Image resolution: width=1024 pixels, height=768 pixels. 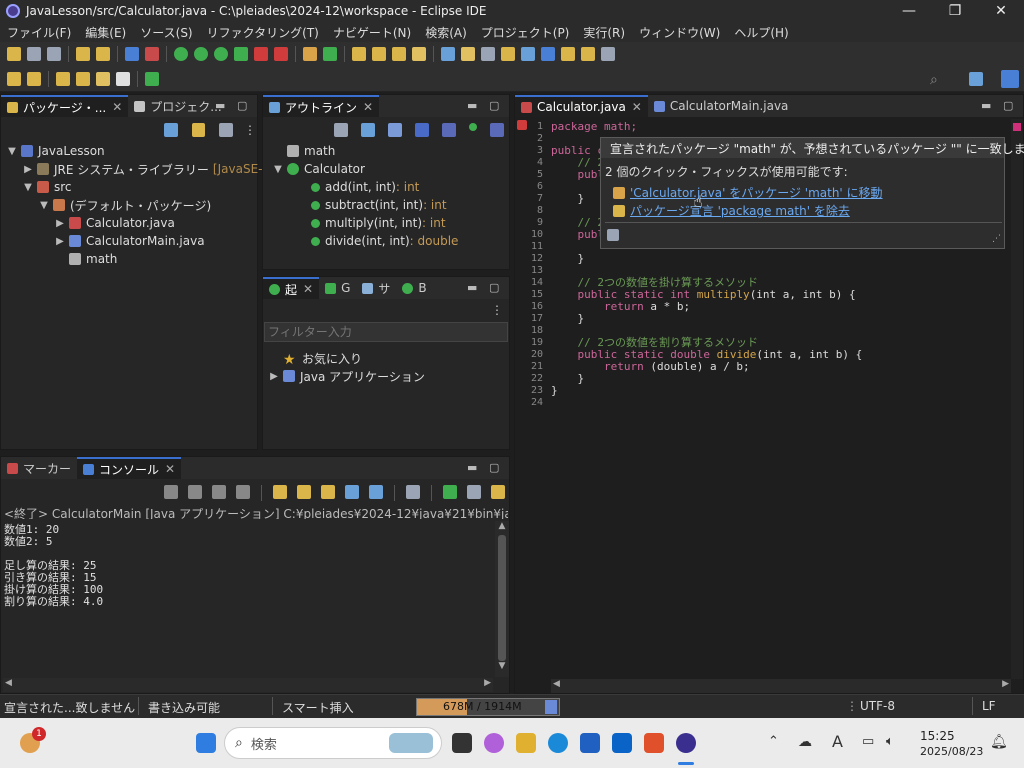 What do you see at coordinates (181, 54) in the screenshot?
I see `skip-breakpoints-icon` at bounding box center [181, 54].